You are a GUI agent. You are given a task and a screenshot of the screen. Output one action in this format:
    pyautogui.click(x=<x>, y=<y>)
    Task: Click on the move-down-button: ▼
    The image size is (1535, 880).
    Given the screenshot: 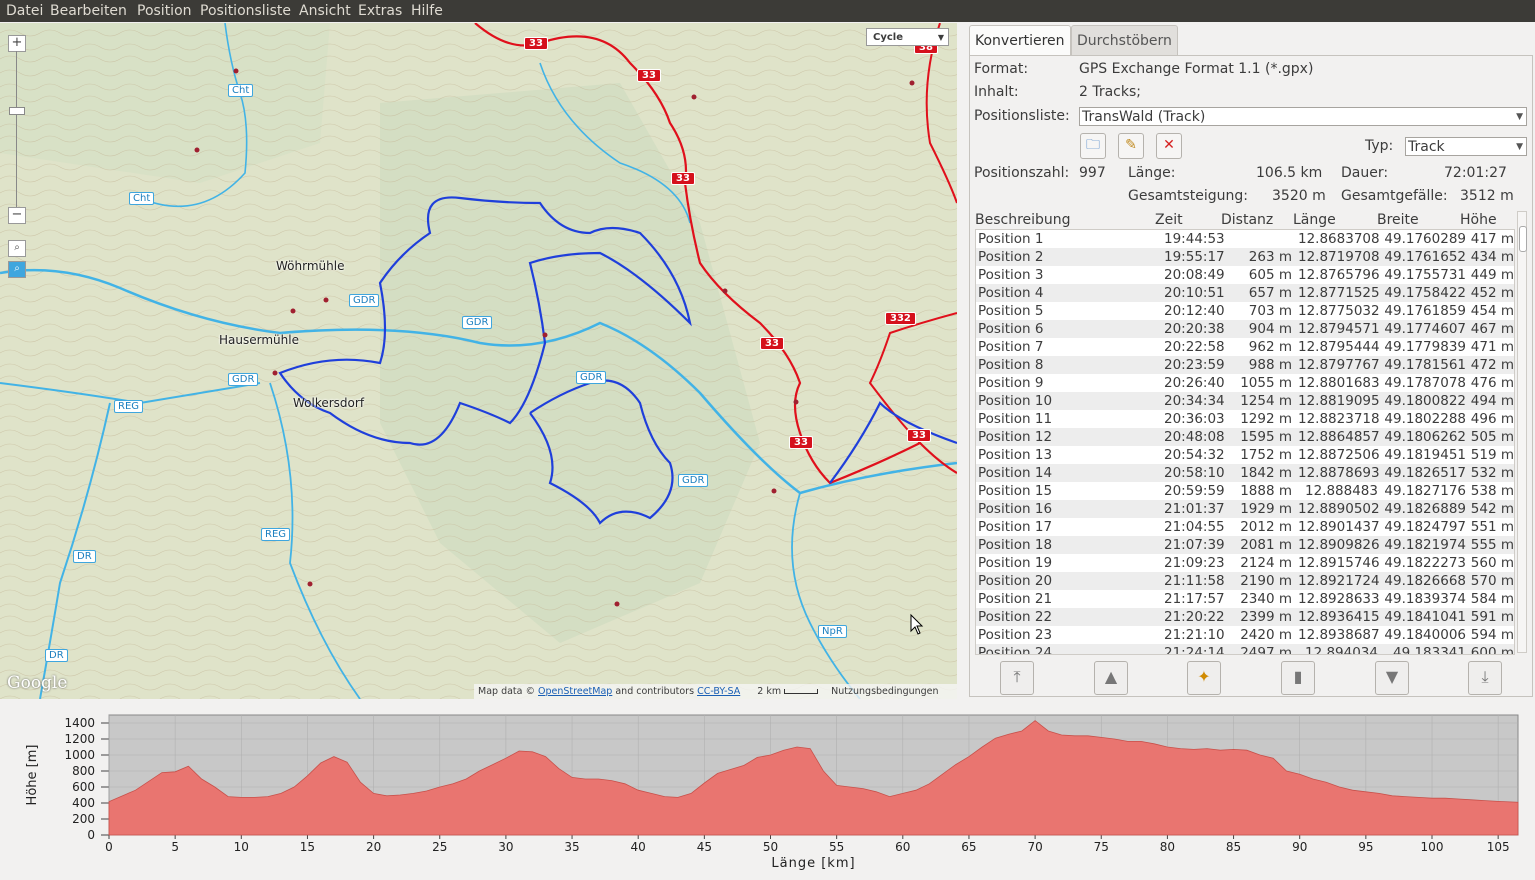 What is the action you would take?
    pyautogui.click(x=1392, y=678)
    